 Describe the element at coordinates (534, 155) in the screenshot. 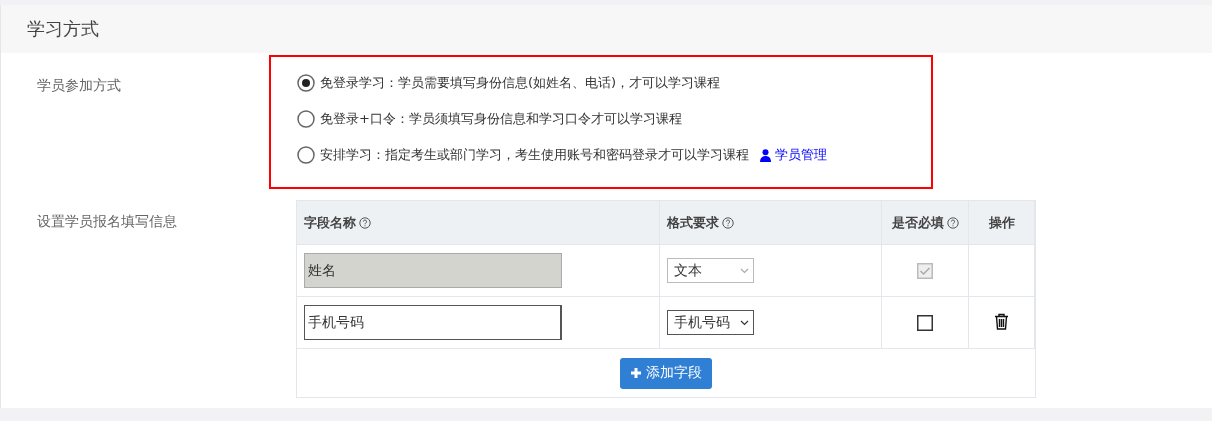

I see `option-label: 安排学习：指定考生或部门学习，考生使用账号和密码登录才可以学习课程` at that location.